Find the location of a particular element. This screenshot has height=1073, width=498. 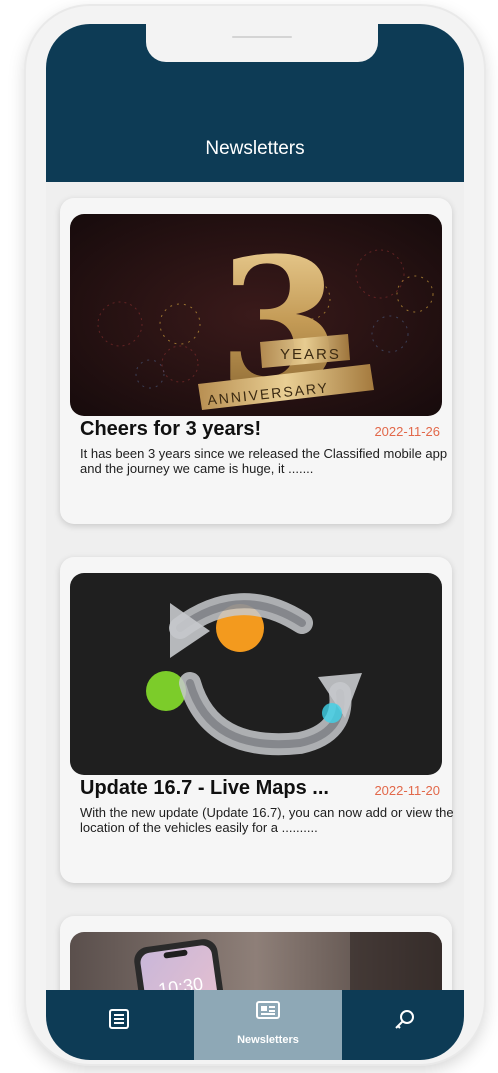

nav-item-list is located at coordinates (120, 1025).